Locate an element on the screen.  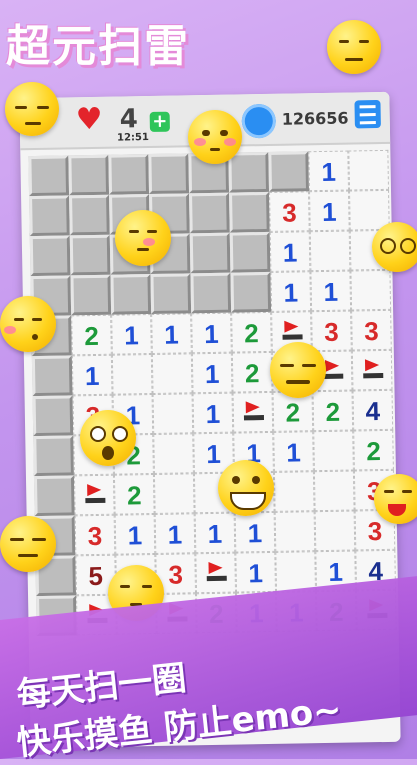
add-life-button: + is located at coordinates (159, 122).